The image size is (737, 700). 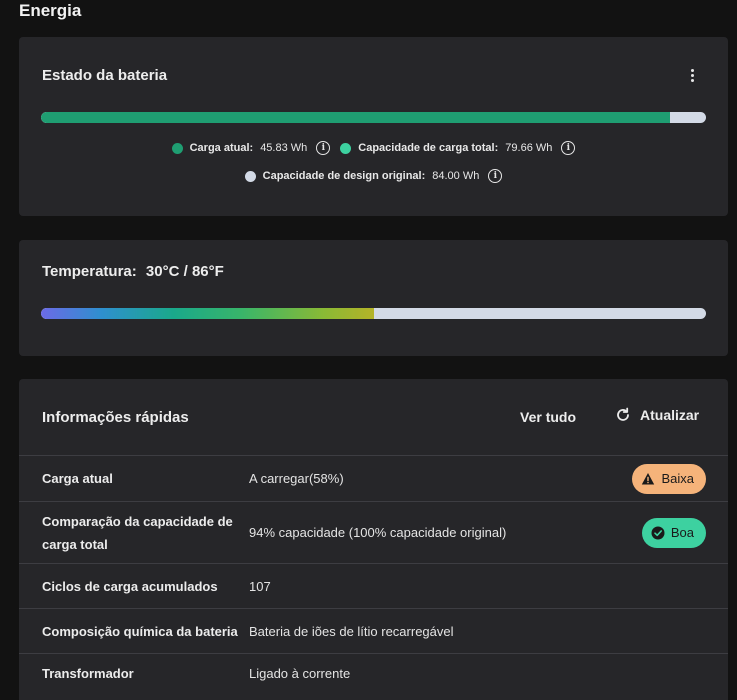 I want to click on temperature-title: Temperatura: 30°C / 86°F, so click(x=133, y=271).